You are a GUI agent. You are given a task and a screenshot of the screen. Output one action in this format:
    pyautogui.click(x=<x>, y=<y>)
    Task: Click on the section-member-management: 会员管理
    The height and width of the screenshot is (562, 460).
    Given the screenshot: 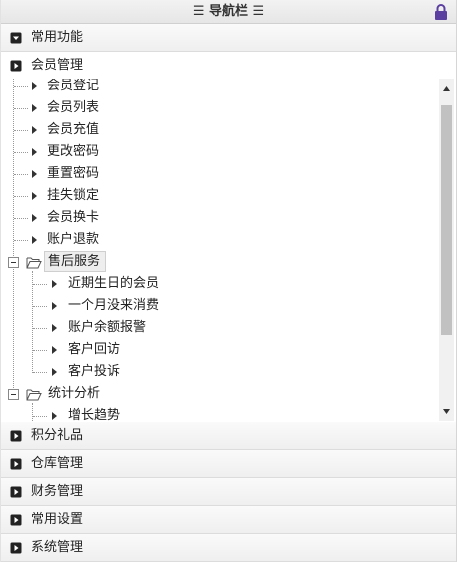 What is the action you would take?
    pyautogui.click(x=228, y=66)
    